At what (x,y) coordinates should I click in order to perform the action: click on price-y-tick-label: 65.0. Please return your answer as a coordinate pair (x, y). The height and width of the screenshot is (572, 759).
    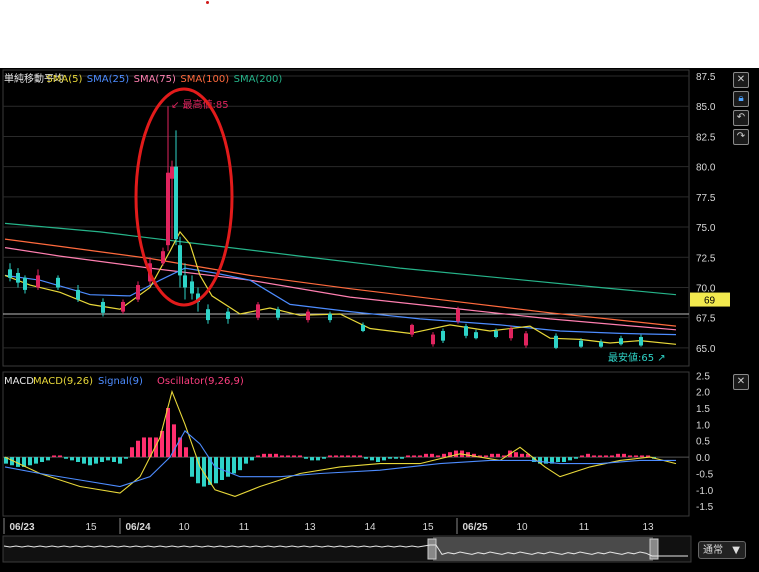
    Looking at the image, I should click on (706, 349).